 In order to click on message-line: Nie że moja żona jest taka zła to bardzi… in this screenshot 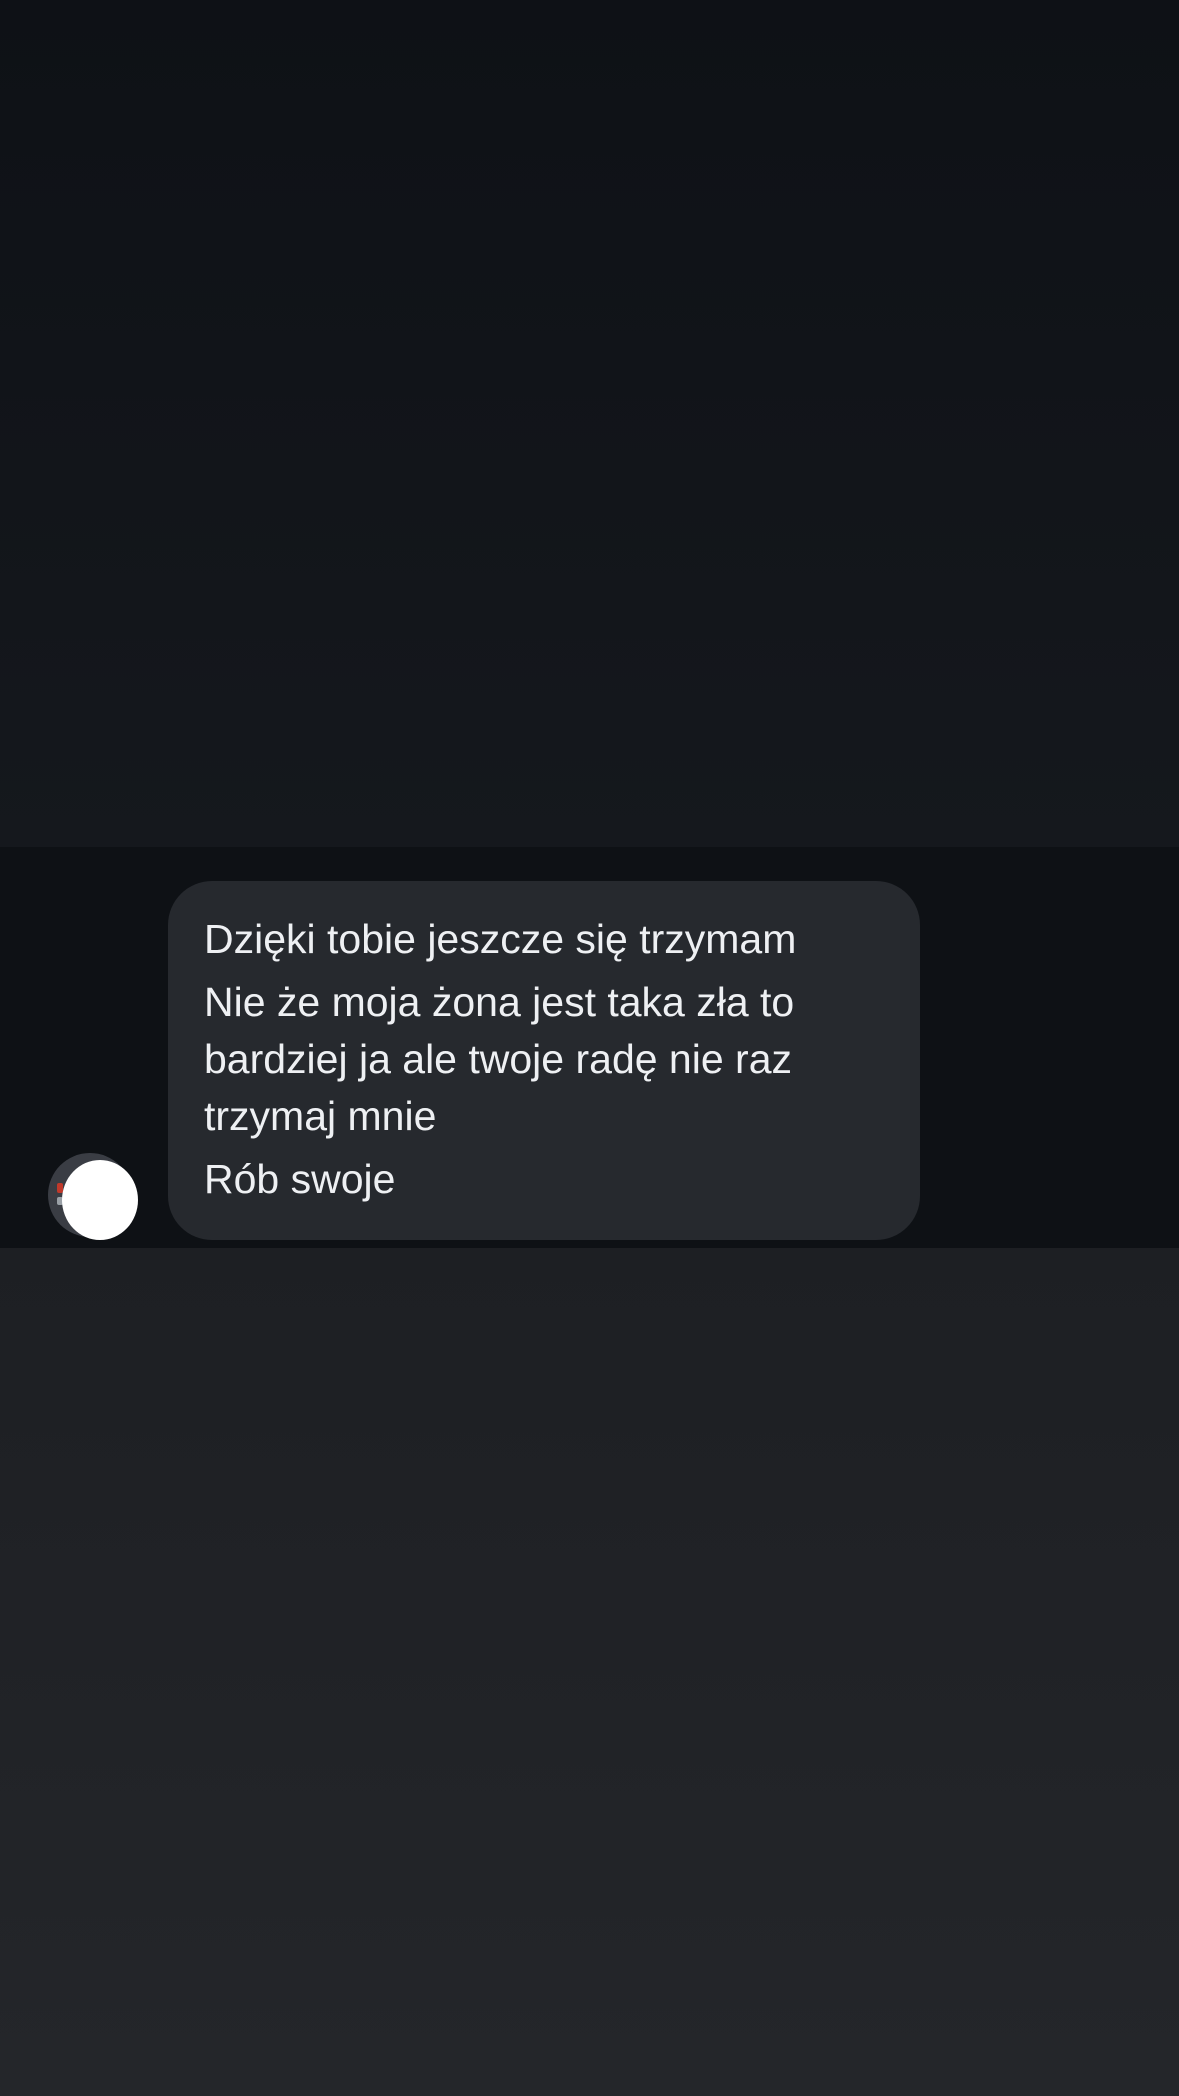, I will do `click(499, 1059)`.